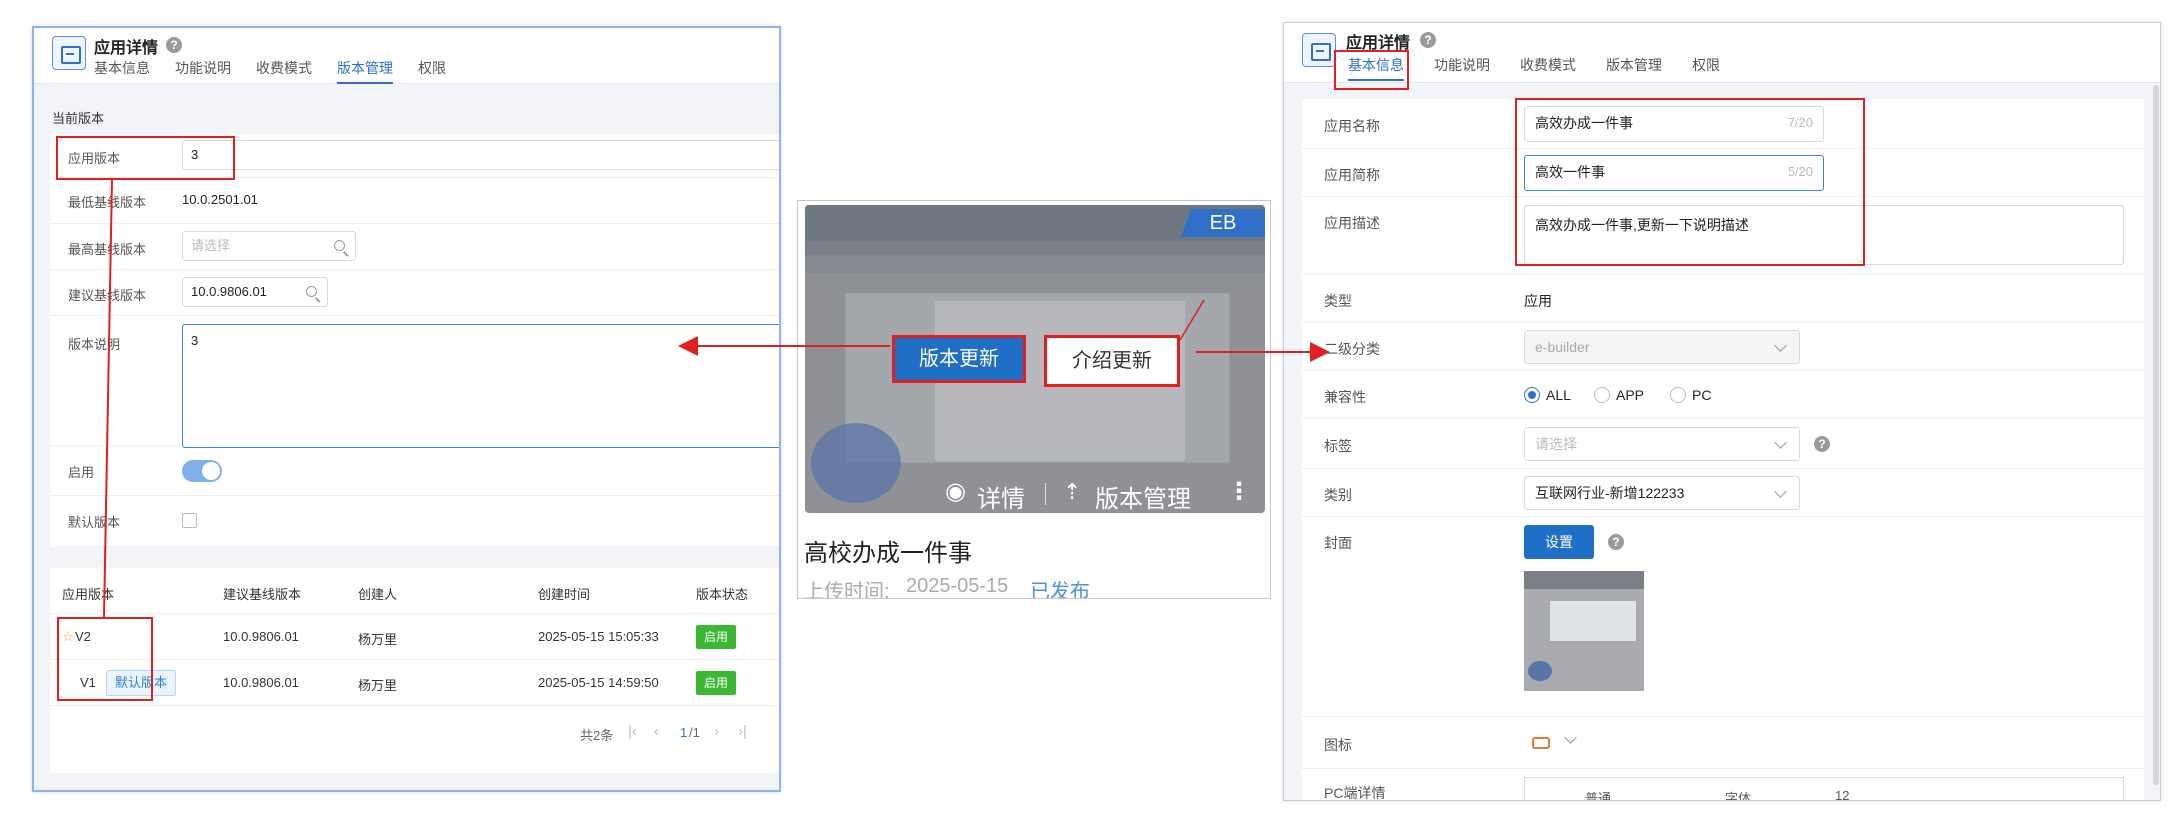  I want to click on arrow-pointer-line, so click(1192, 320).